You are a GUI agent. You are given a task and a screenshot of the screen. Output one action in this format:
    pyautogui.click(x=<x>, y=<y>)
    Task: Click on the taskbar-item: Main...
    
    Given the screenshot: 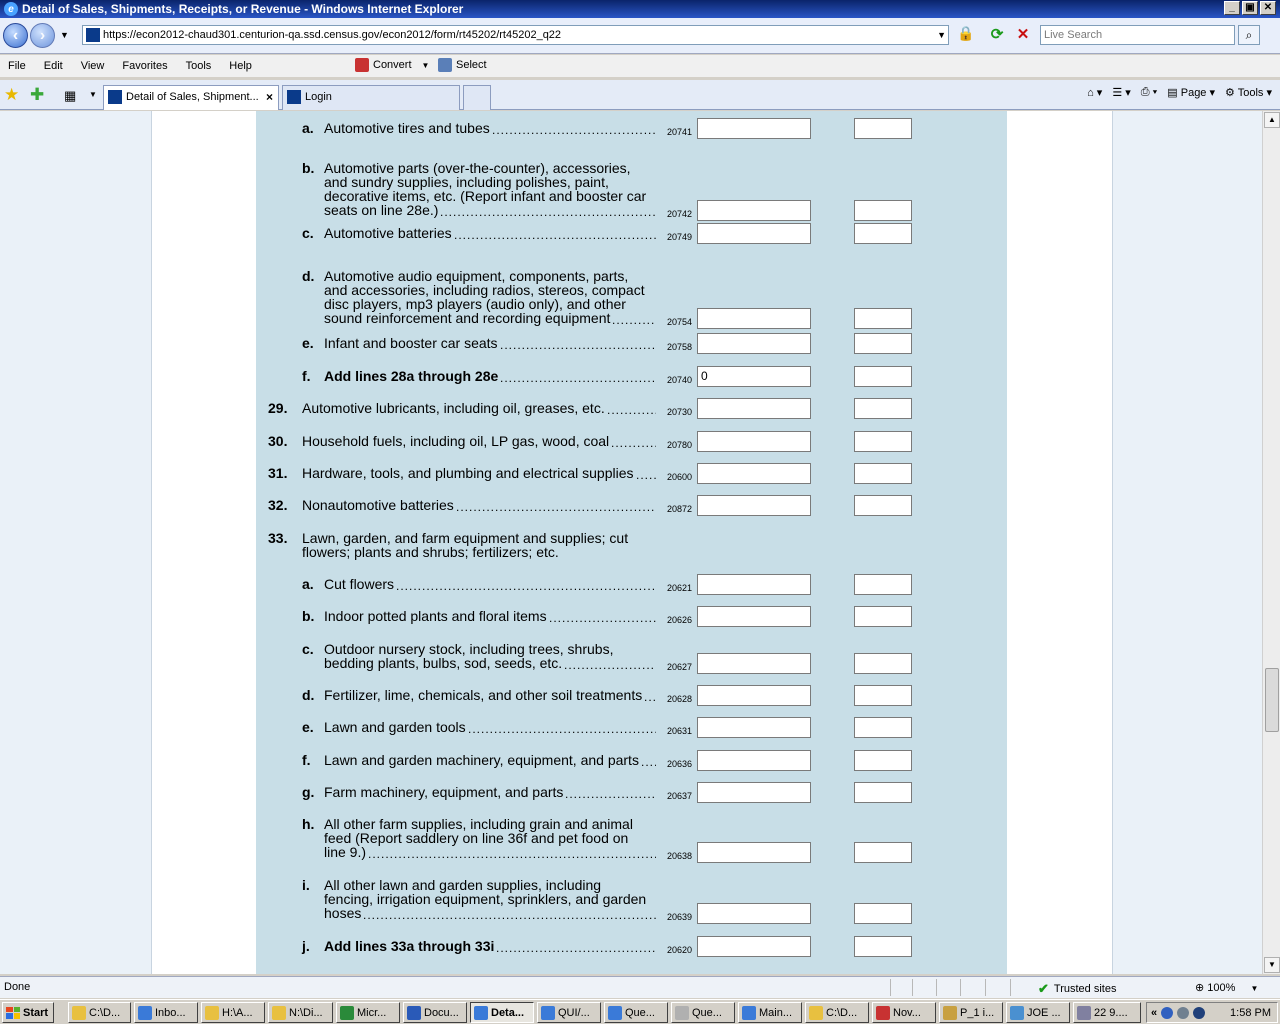 What is the action you would take?
    pyautogui.click(x=770, y=1012)
    